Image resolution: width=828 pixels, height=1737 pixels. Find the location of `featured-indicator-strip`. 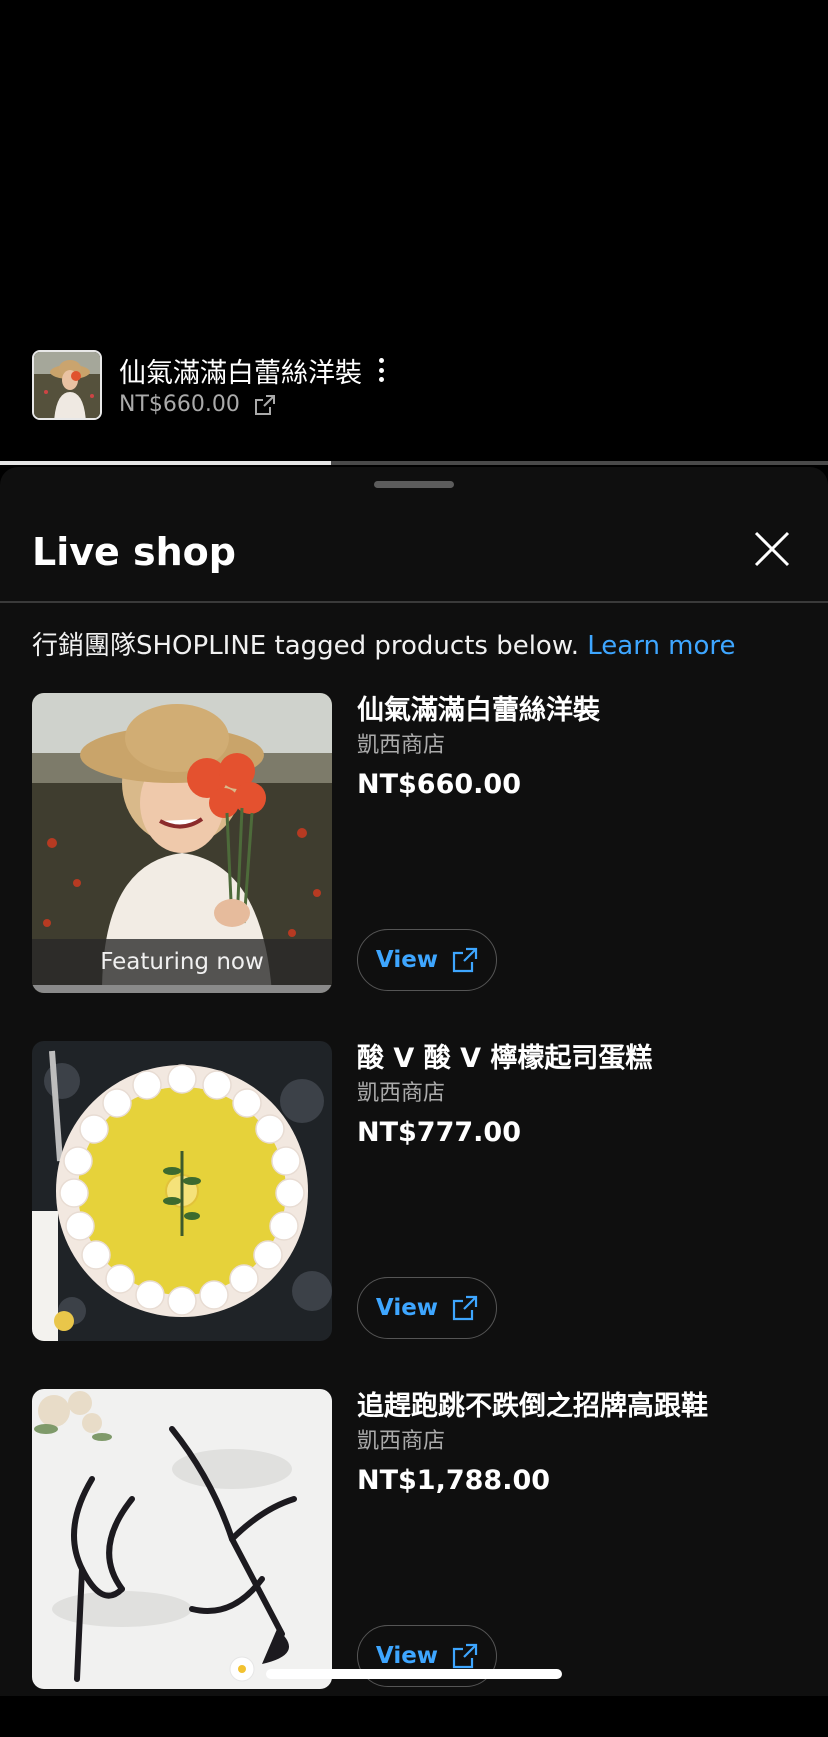

featured-indicator-strip is located at coordinates (182, 989).